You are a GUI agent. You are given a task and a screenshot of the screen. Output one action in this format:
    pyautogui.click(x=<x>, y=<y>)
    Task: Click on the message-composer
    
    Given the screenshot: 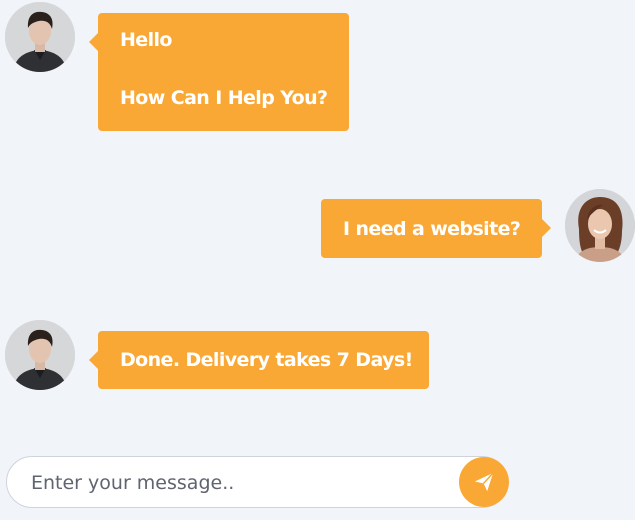 What is the action you would take?
    pyautogui.click(x=257, y=482)
    